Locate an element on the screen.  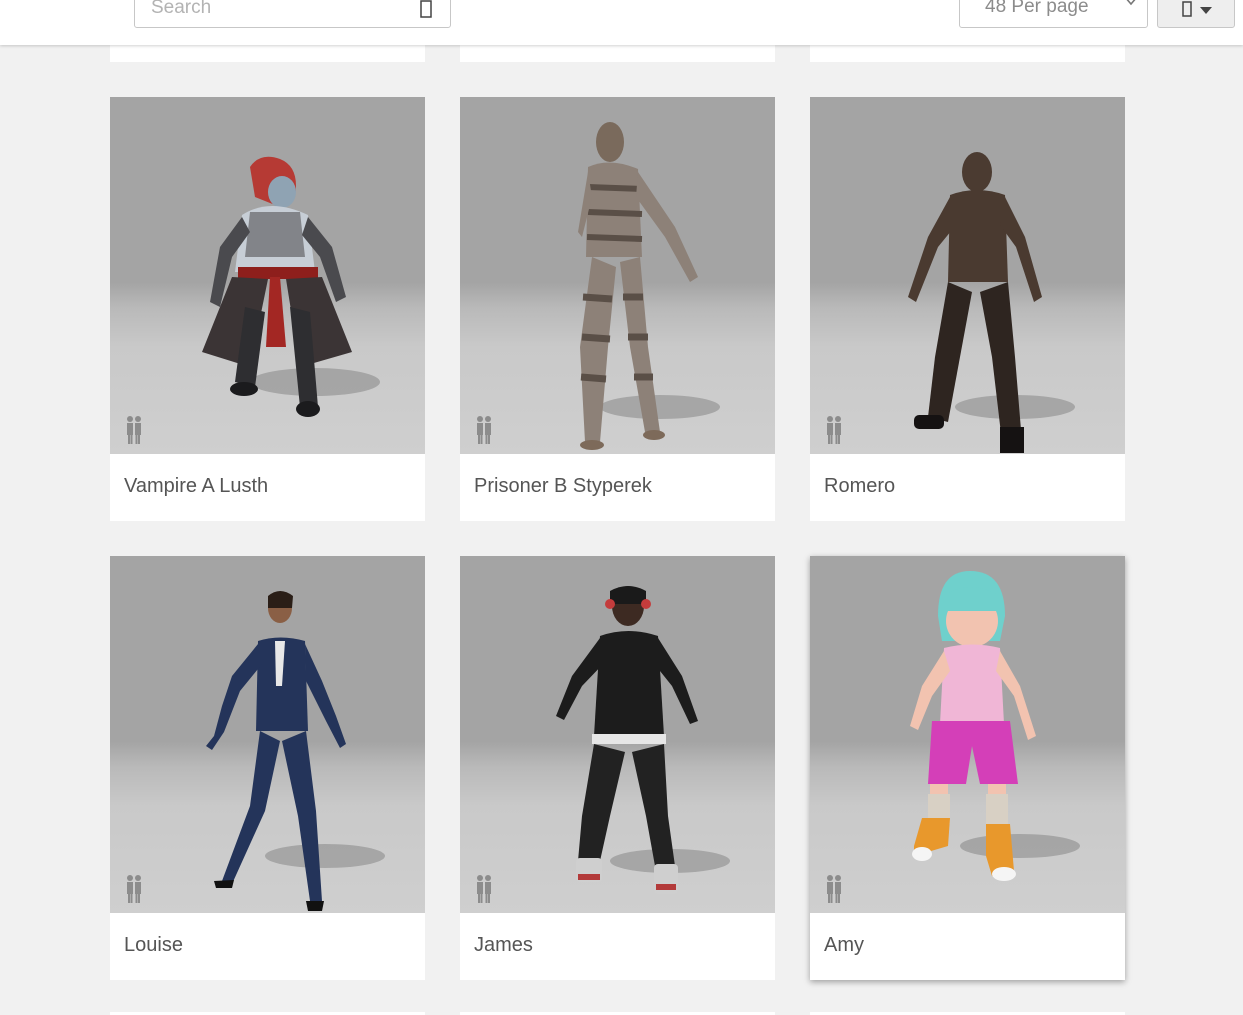
search-box is located at coordinates (292, 14).